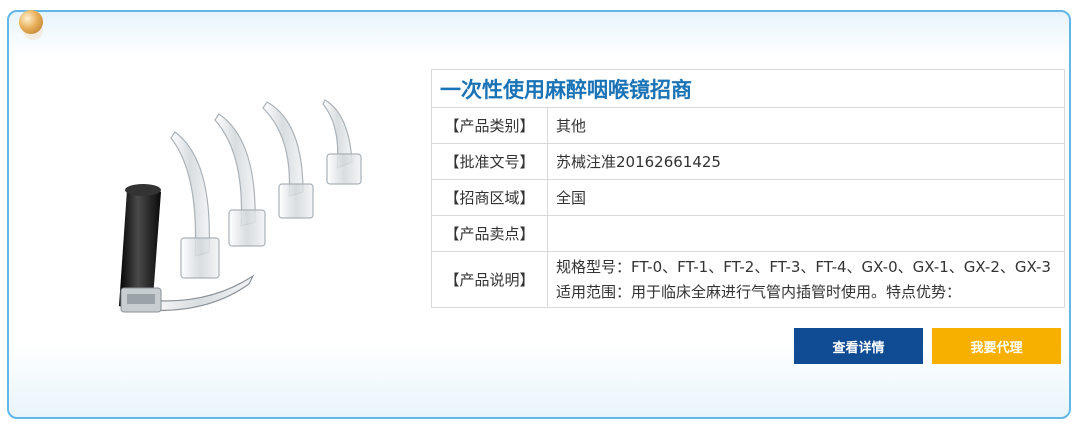 This screenshot has width=1080, height=427. I want to click on view-details-button: 查看详情, so click(858, 346).